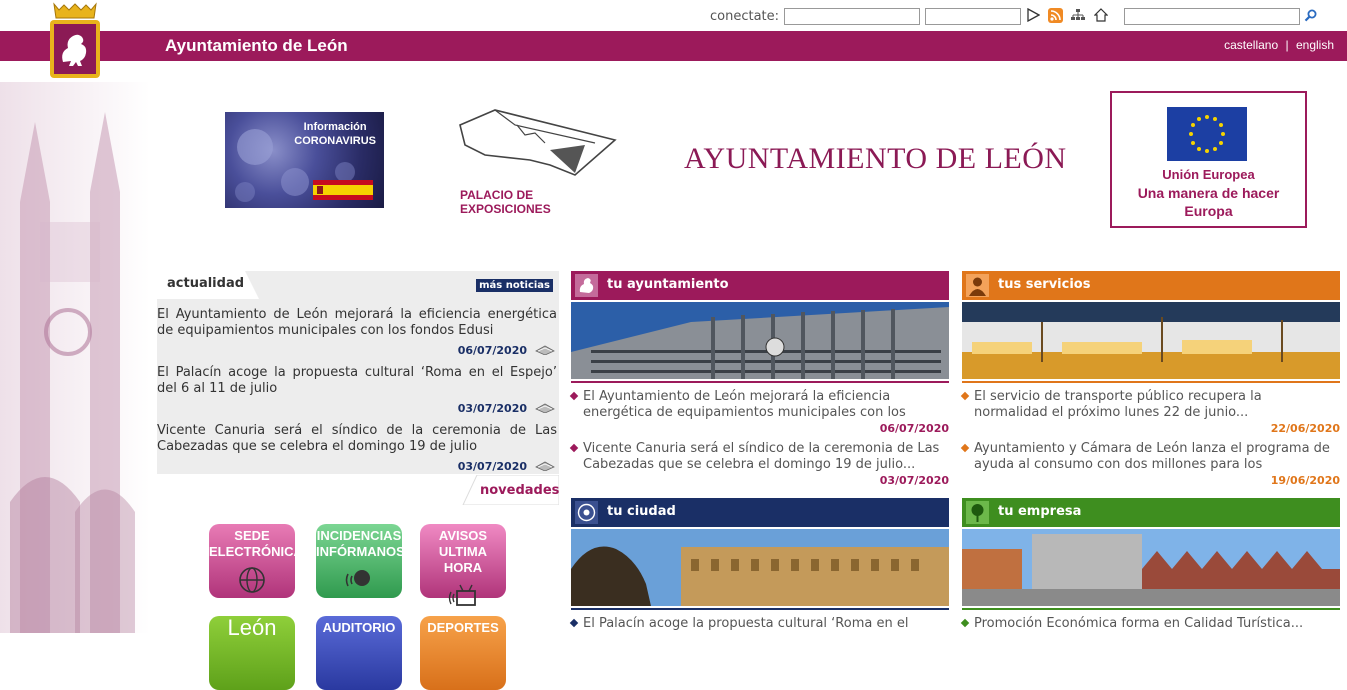  I want to click on coronavirus-info-banner: Información CORONAVIRUS, so click(304, 160).